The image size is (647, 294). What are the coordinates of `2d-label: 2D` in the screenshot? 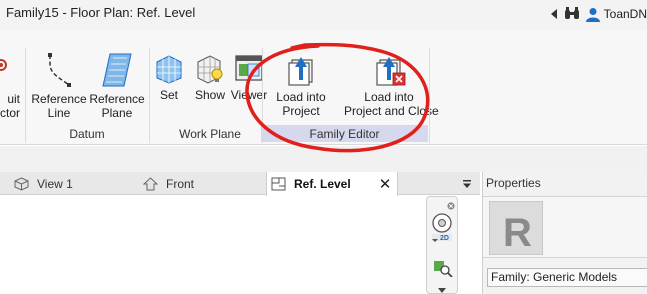 It's located at (444, 238).